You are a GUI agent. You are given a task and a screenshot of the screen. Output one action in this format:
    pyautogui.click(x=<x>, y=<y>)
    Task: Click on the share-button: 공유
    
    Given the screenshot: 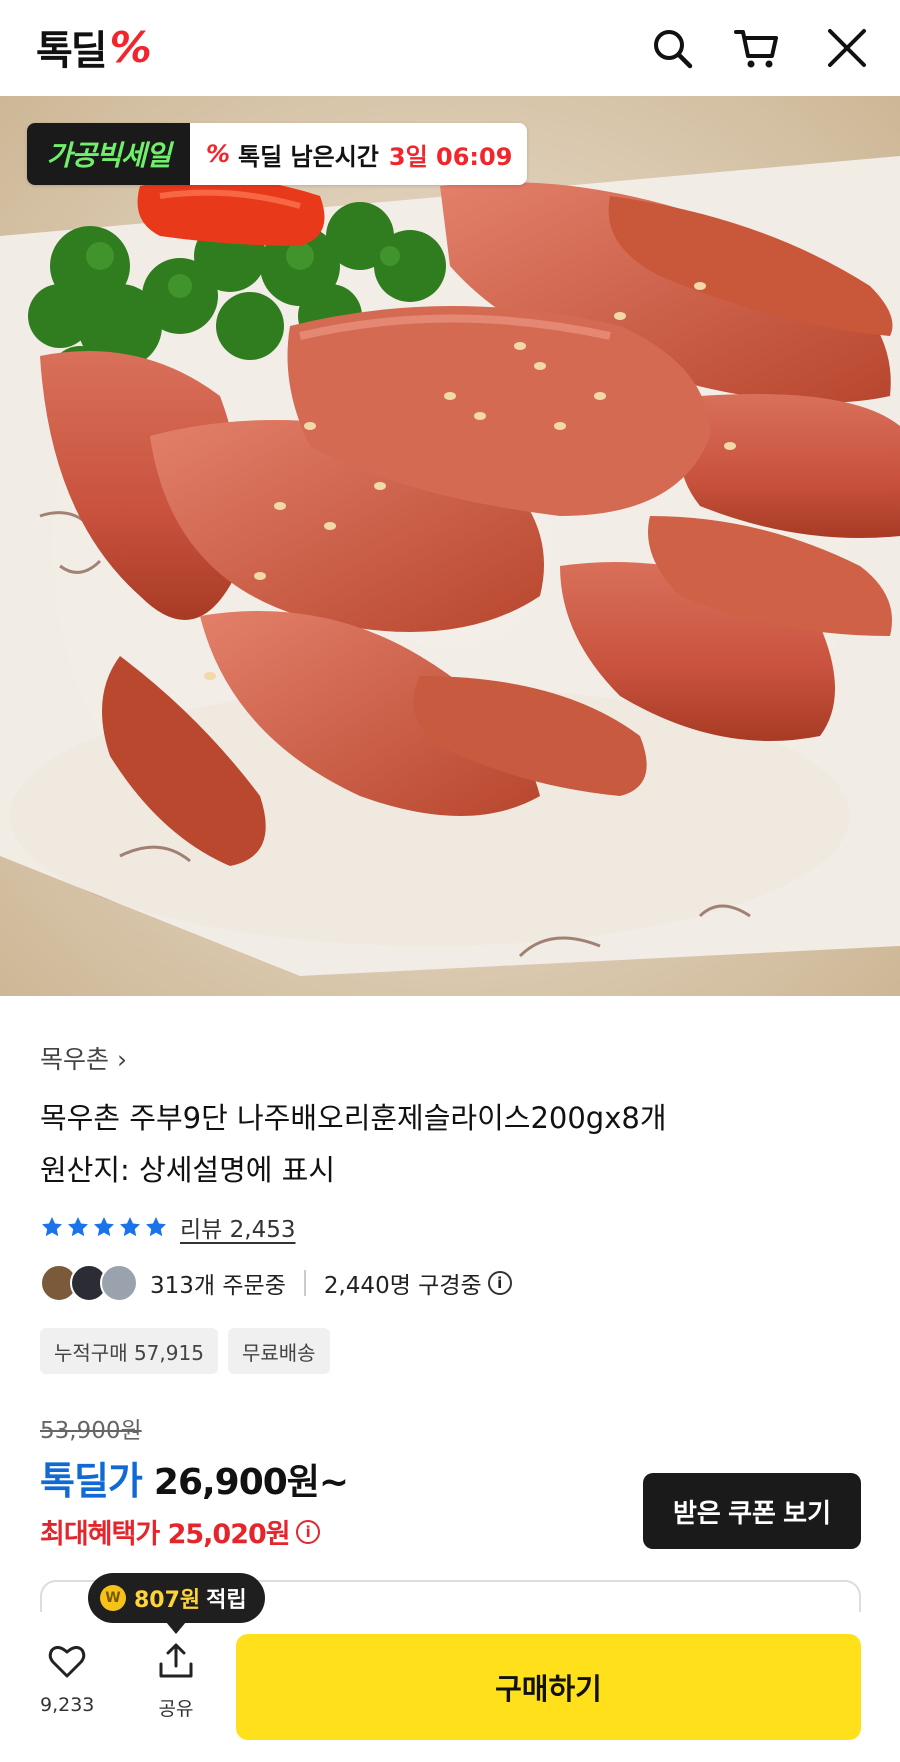 What is the action you would take?
    pyautogui.click(x=176, y=1681)
    